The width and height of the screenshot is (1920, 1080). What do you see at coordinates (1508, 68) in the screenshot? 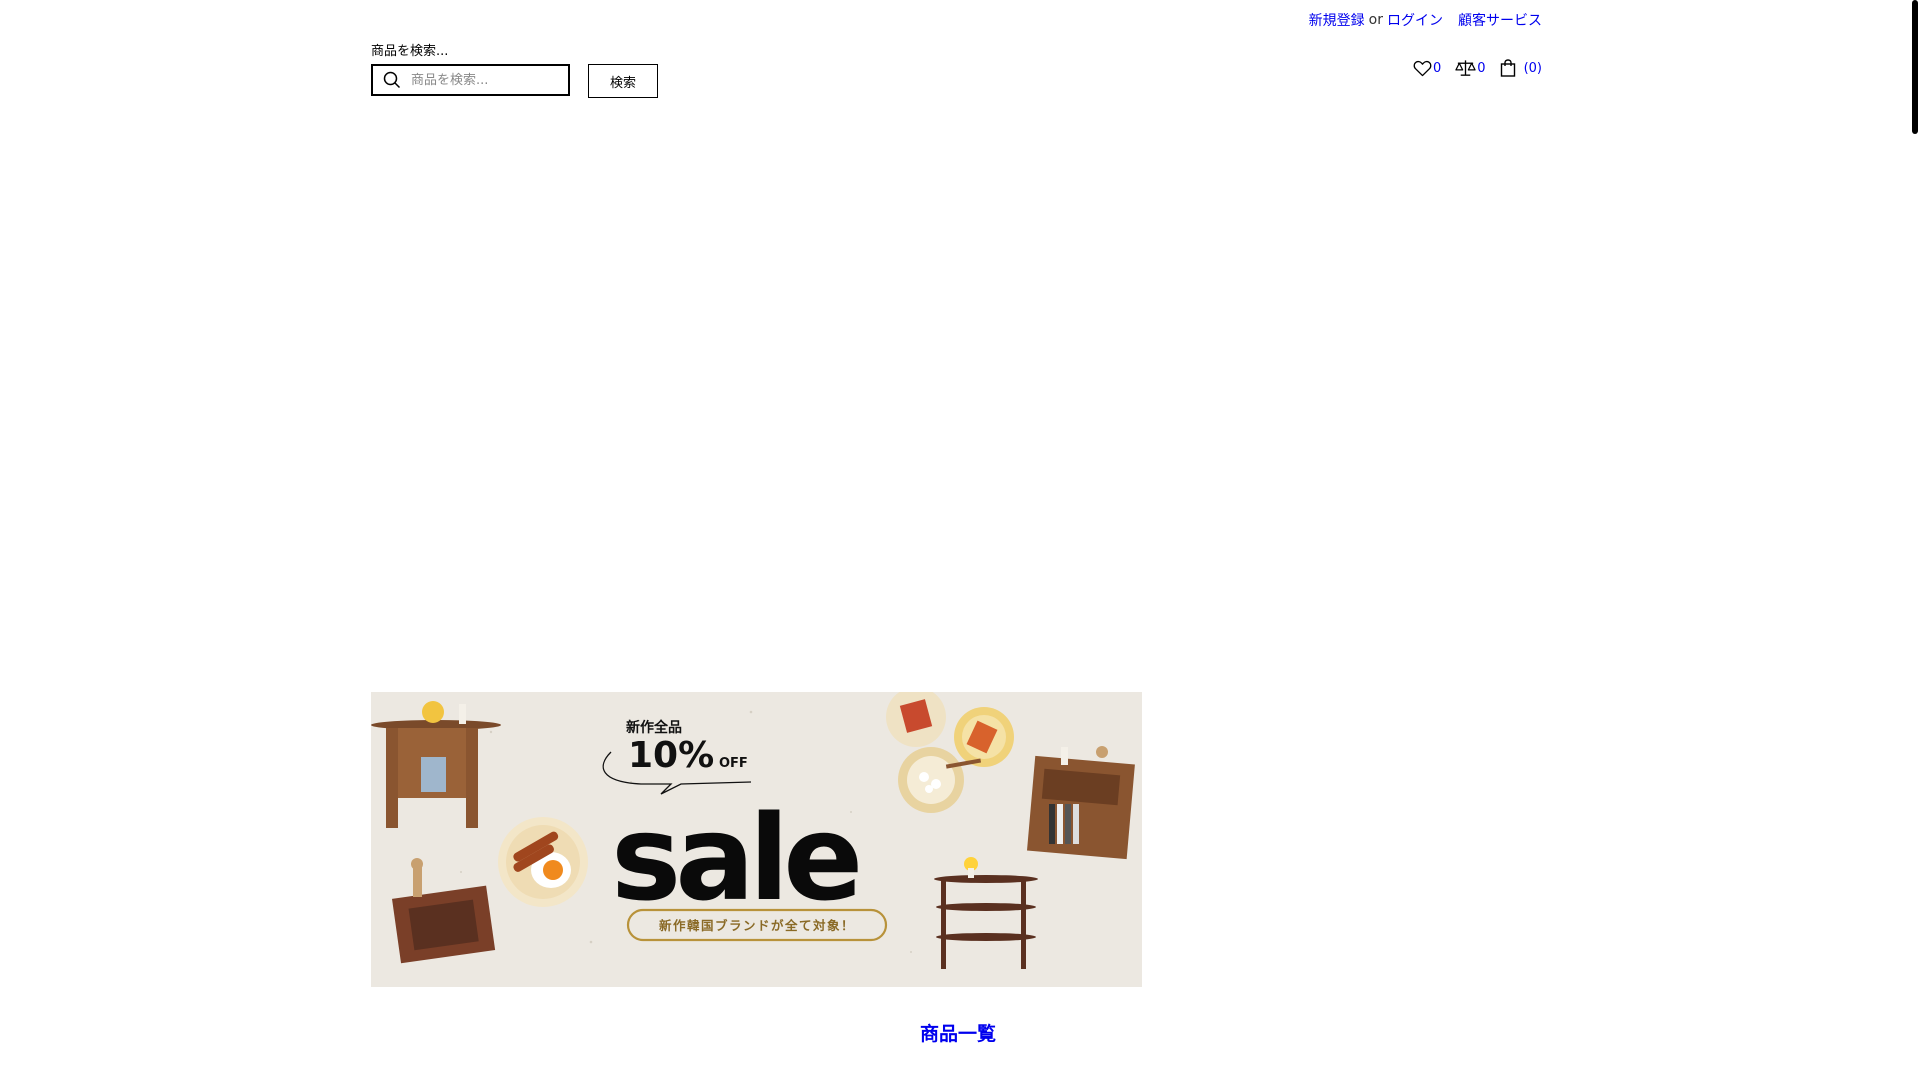
I see `shopping-bag-icon` at bounding box center [1508, 68].